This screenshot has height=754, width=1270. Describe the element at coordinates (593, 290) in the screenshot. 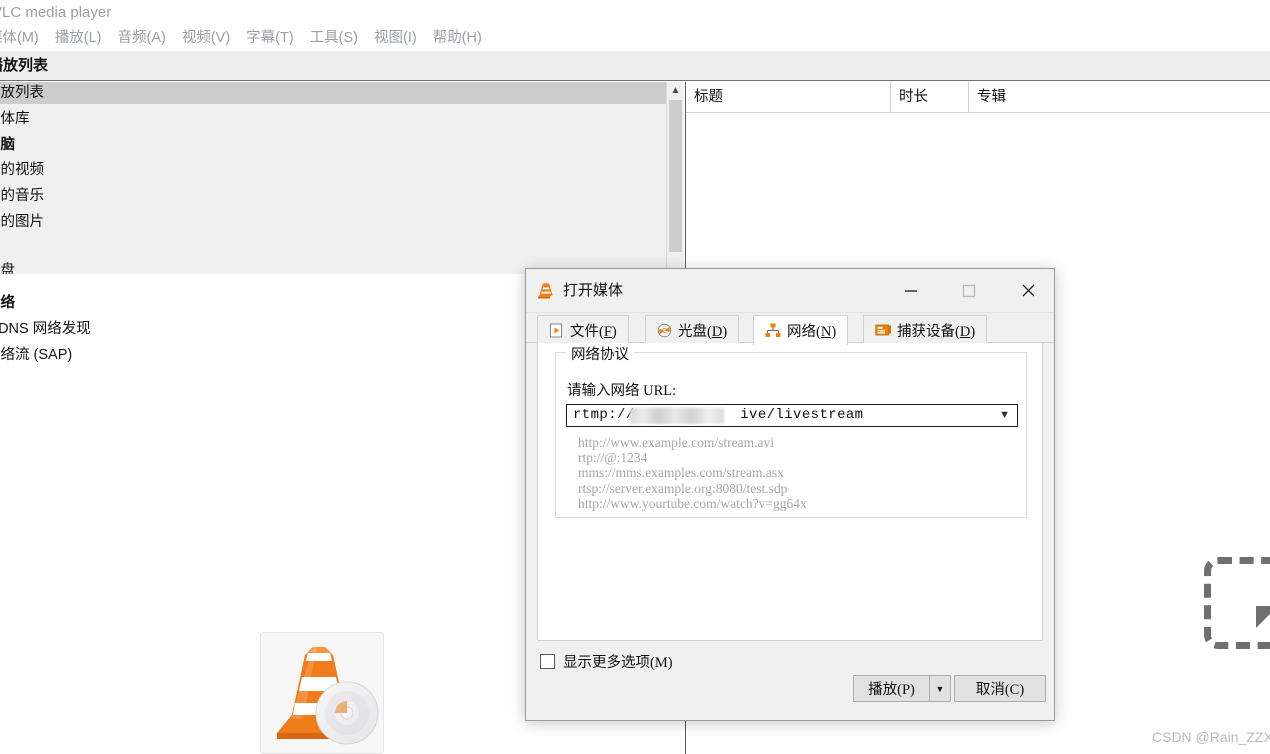

I see `dialog-title: 打开媒体` at that location.